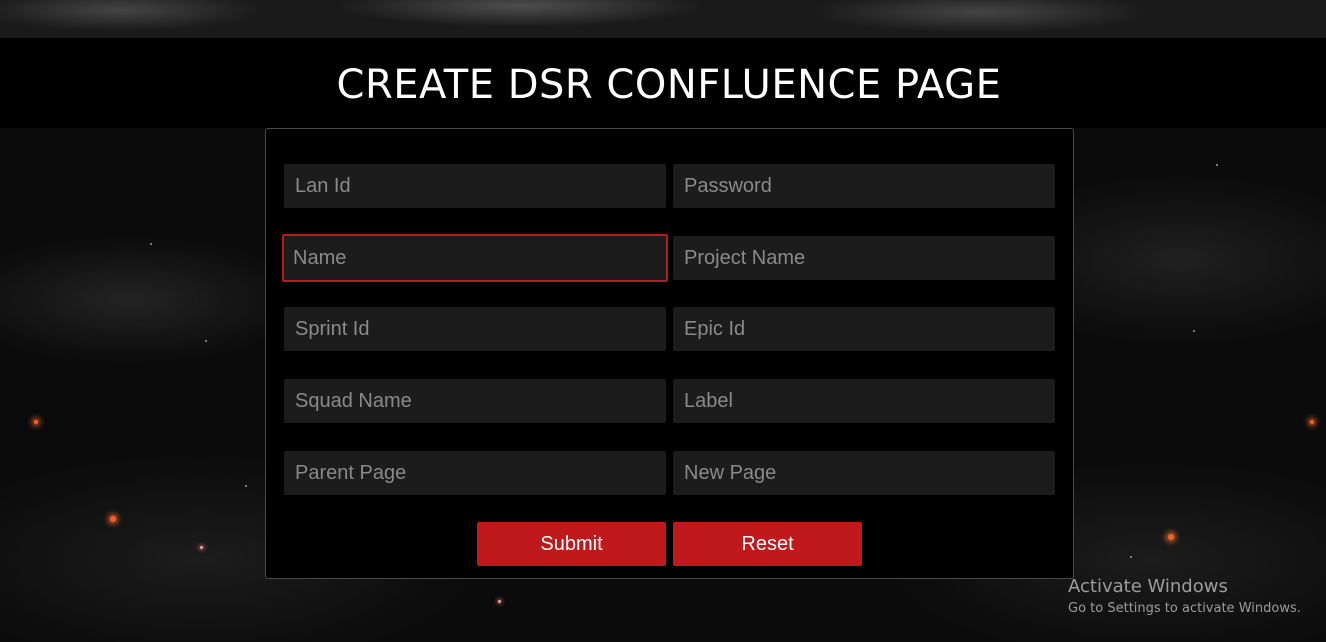 This screenshot has width=1326, height=642. What do you see at coordinates (475, 186) in the screenshot?
I see `lan-id-input` at bounding box center [475, 186].